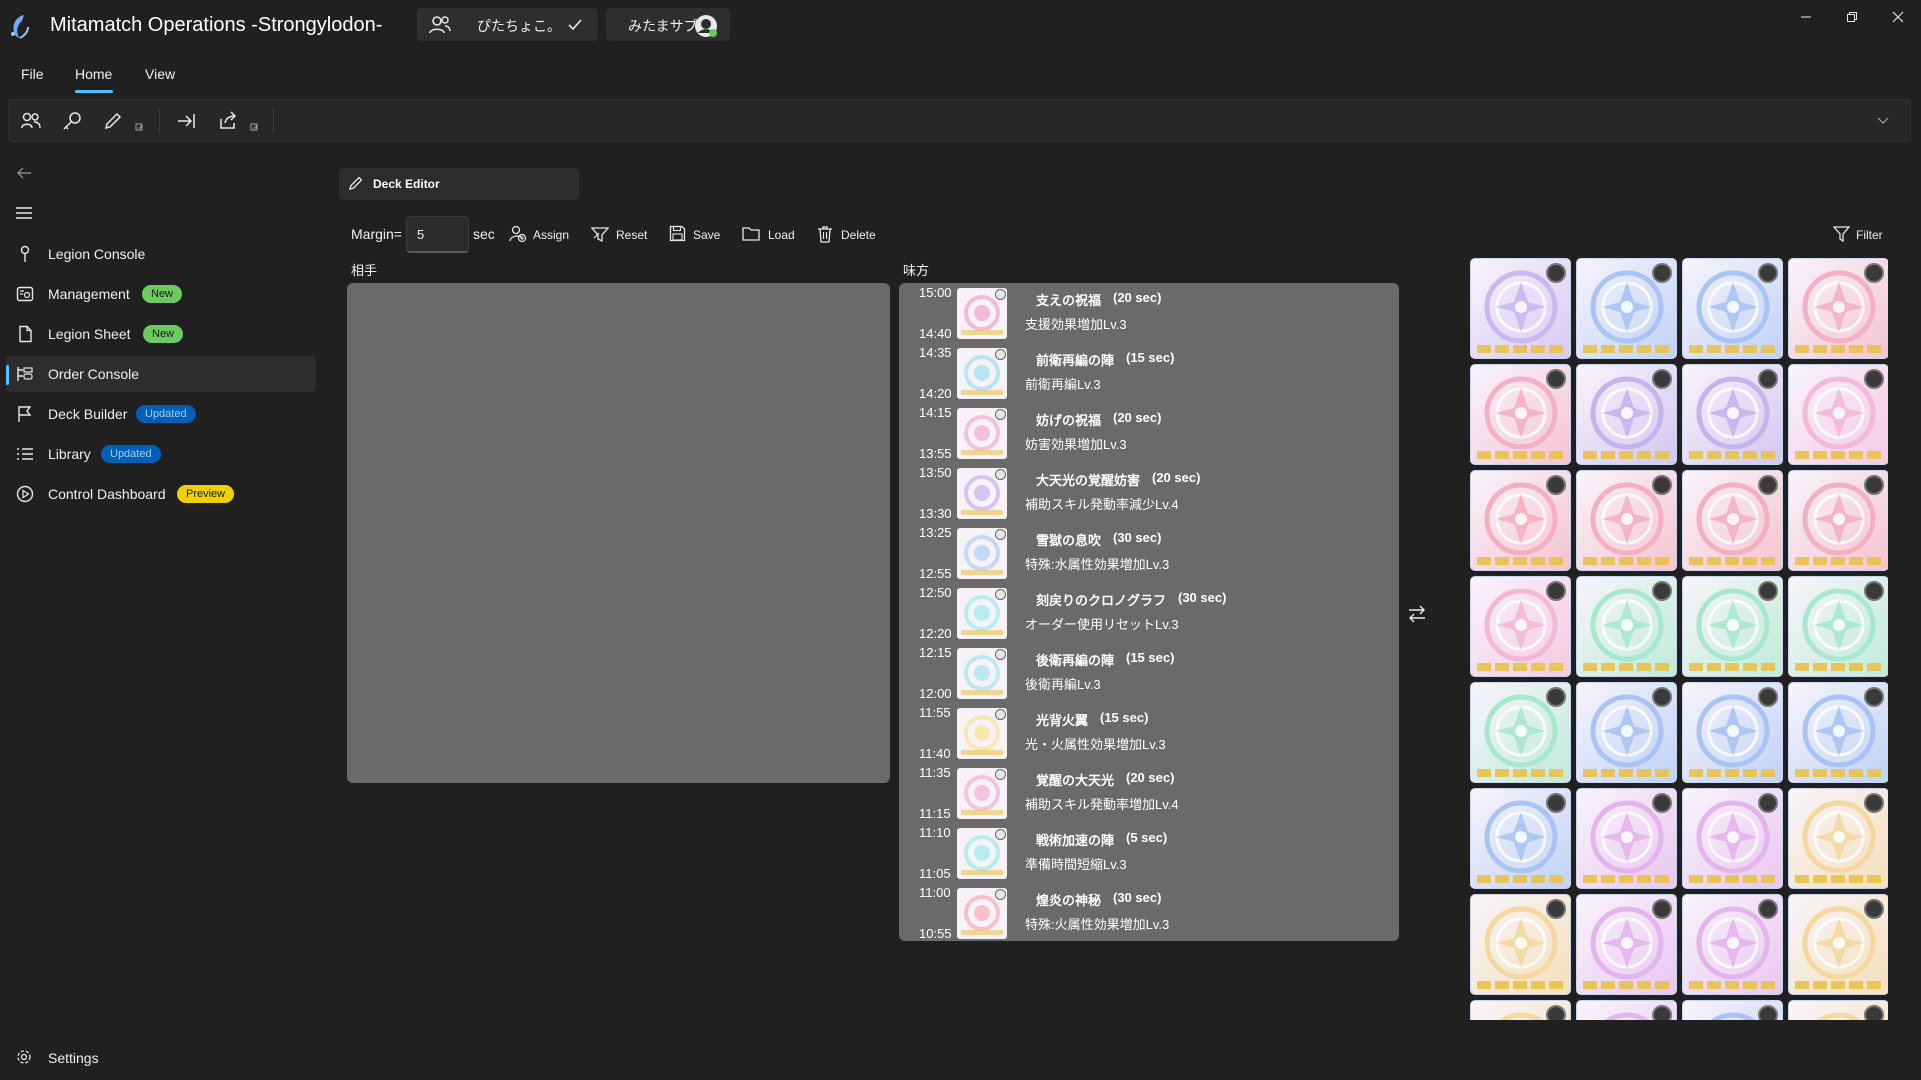 The height and width of the screenshot is (1080, 1921). What do you see at coordinates (1149, 733) in the screenshot?
I see `order-row: 11:55 11:40 光背火翼 (15 sec) 光・火属性効果増加Lv.3` at bounding box center [1149, 733].